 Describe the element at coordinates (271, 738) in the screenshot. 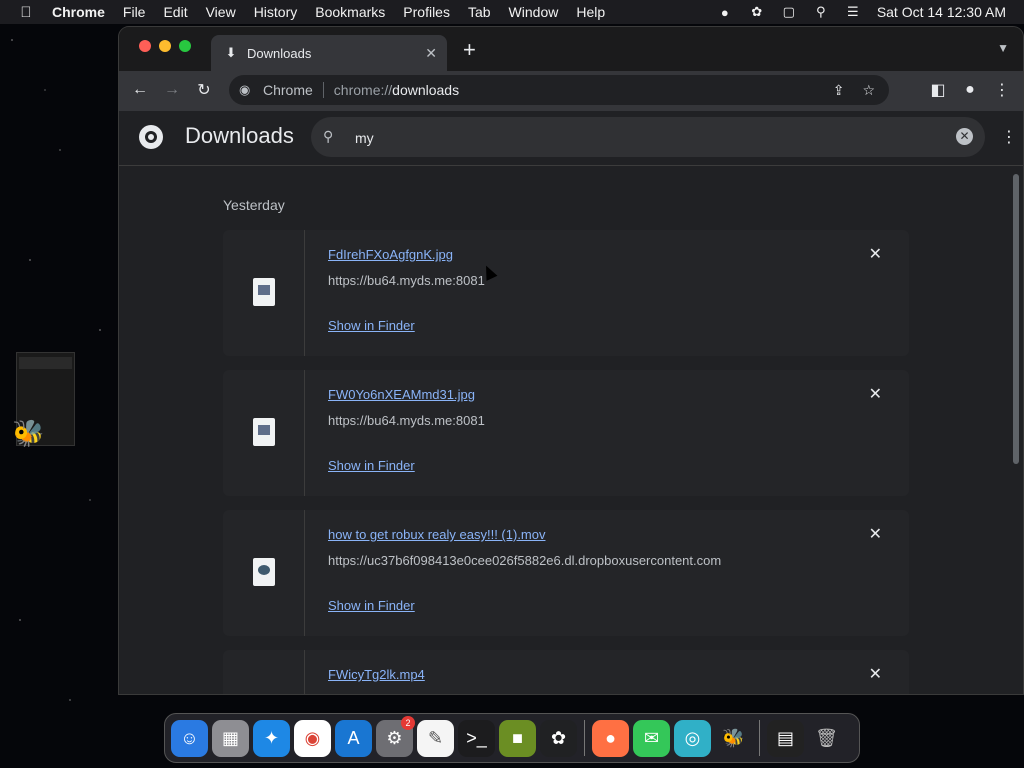

I see `safari-icon: ✦` at that location.